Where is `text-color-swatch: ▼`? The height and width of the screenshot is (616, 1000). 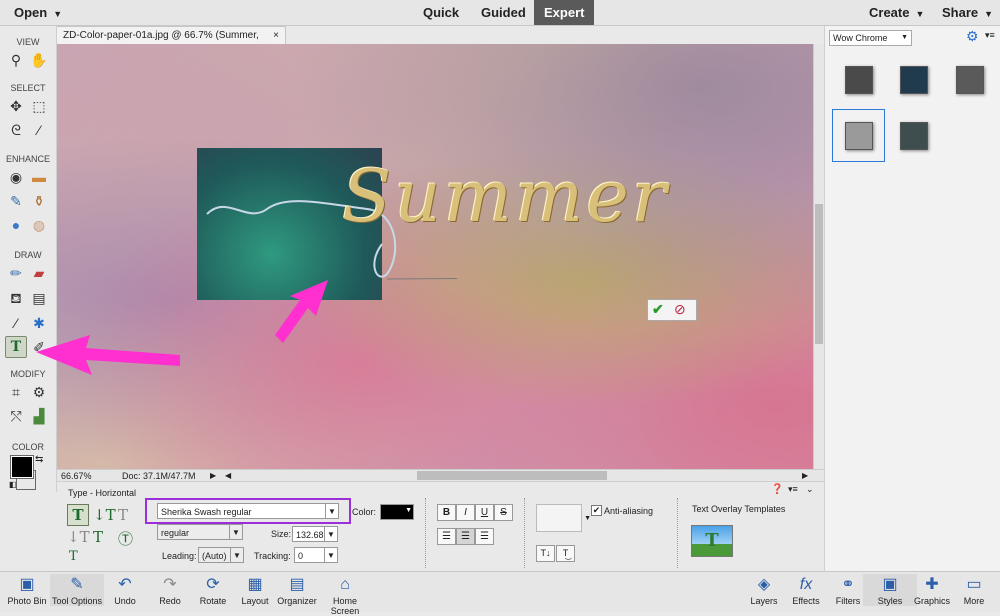 text-color-swatch: ▼ is located at coordinates (397, 512).